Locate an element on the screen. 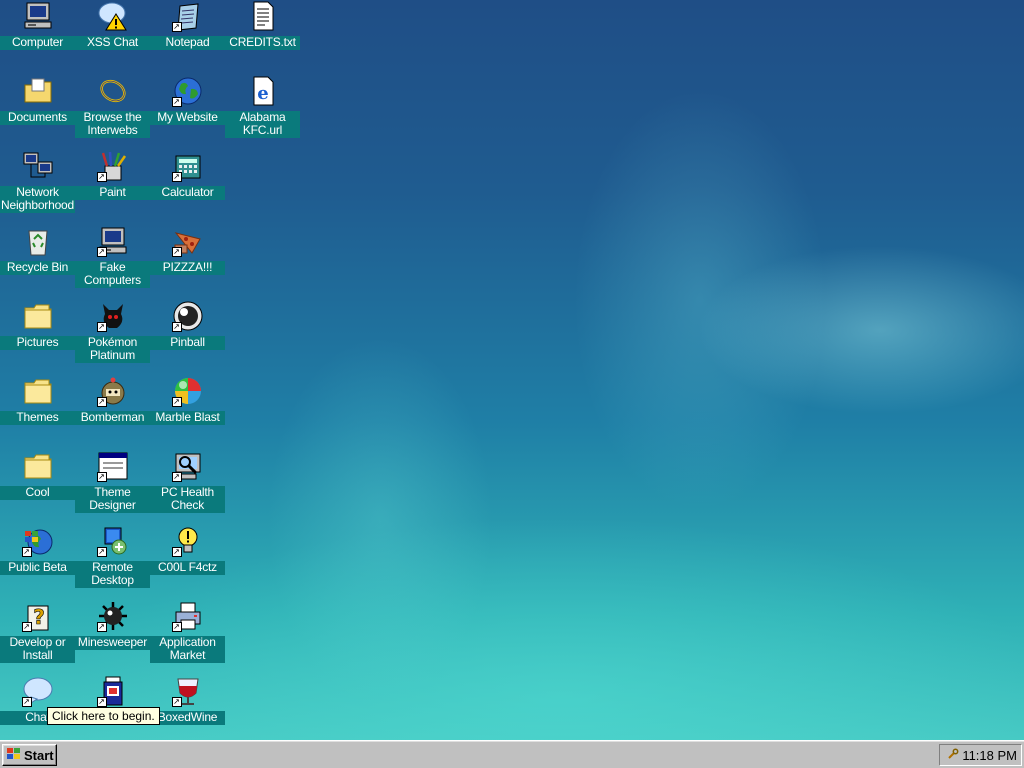  desktop-icon-paint: ↗ Paint is located at coordinates (112, 175).